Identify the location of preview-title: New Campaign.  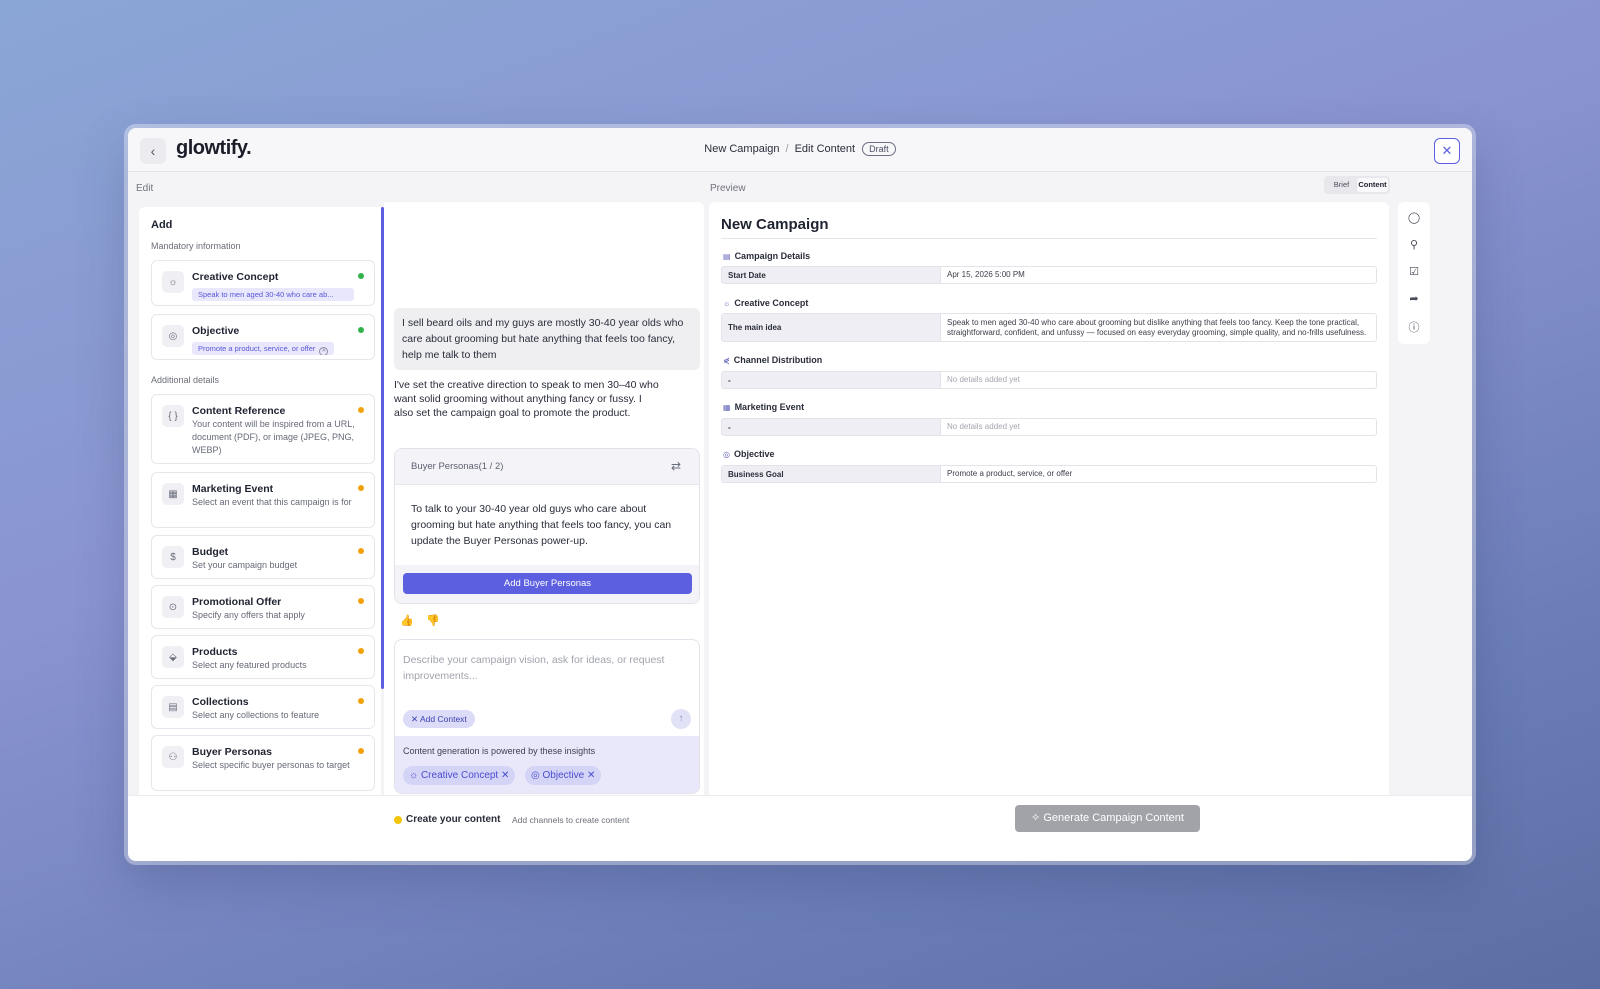
(775, 224).